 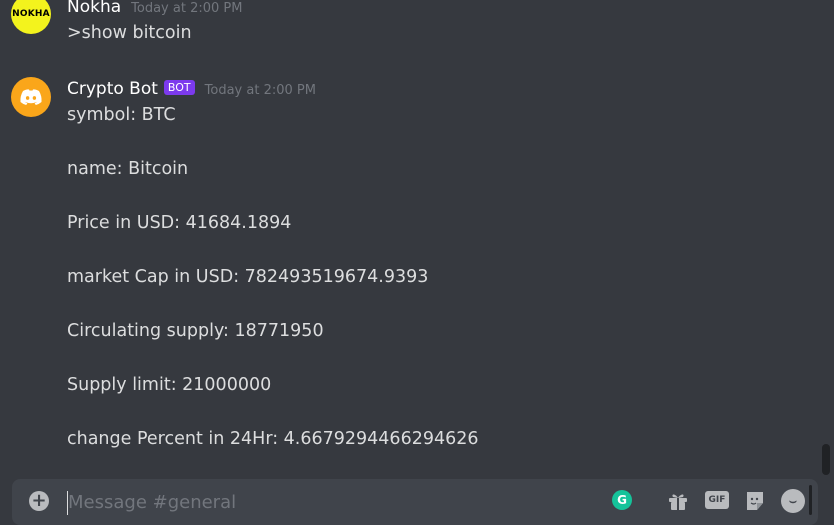 What do you see at coordinates (121, 115) in the screenshot?
I see `message-line-symbol: symbol: BTC` at bounding box center [121, 115].